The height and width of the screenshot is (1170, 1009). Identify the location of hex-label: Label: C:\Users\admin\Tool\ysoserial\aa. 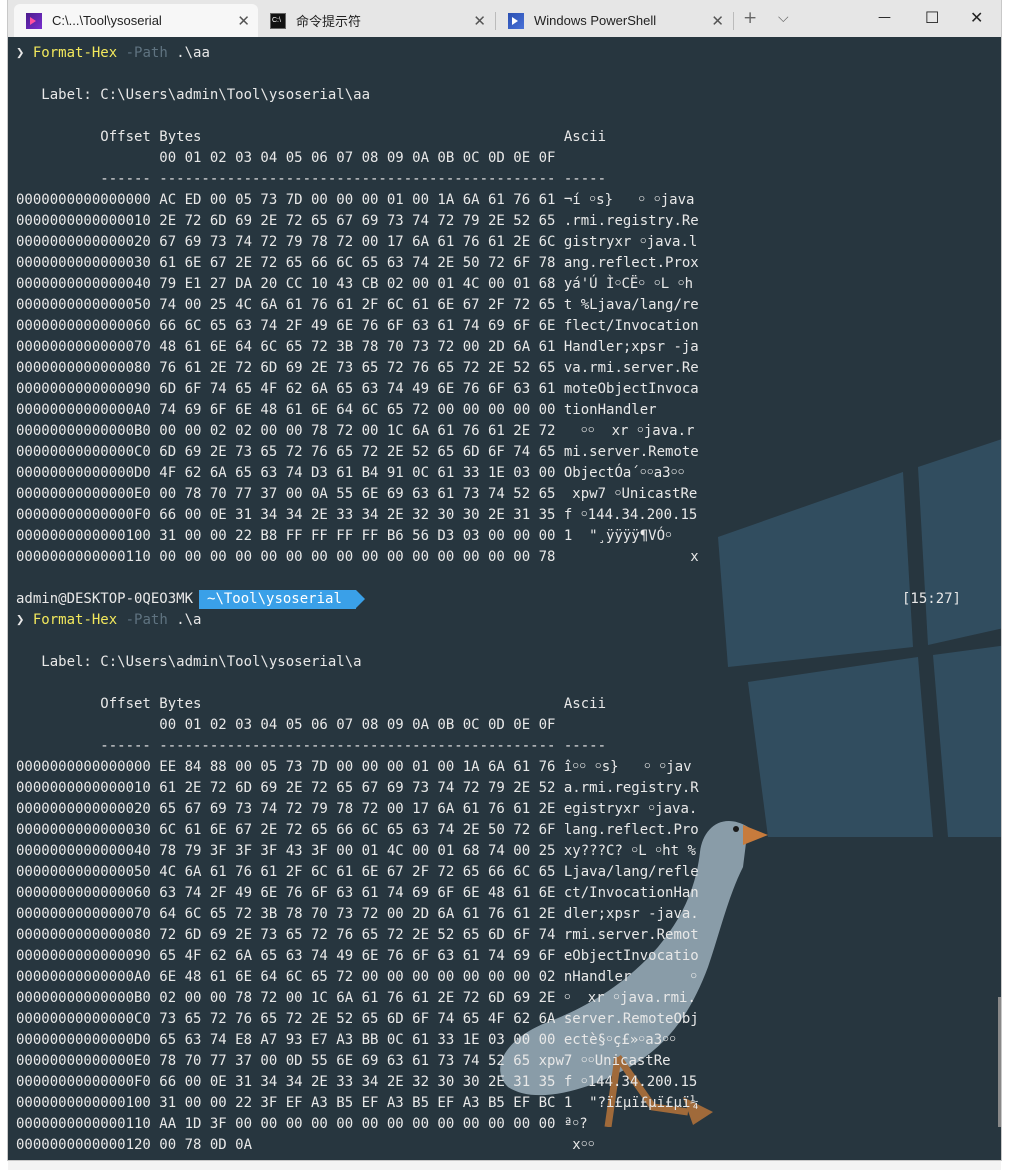
(193, 95).